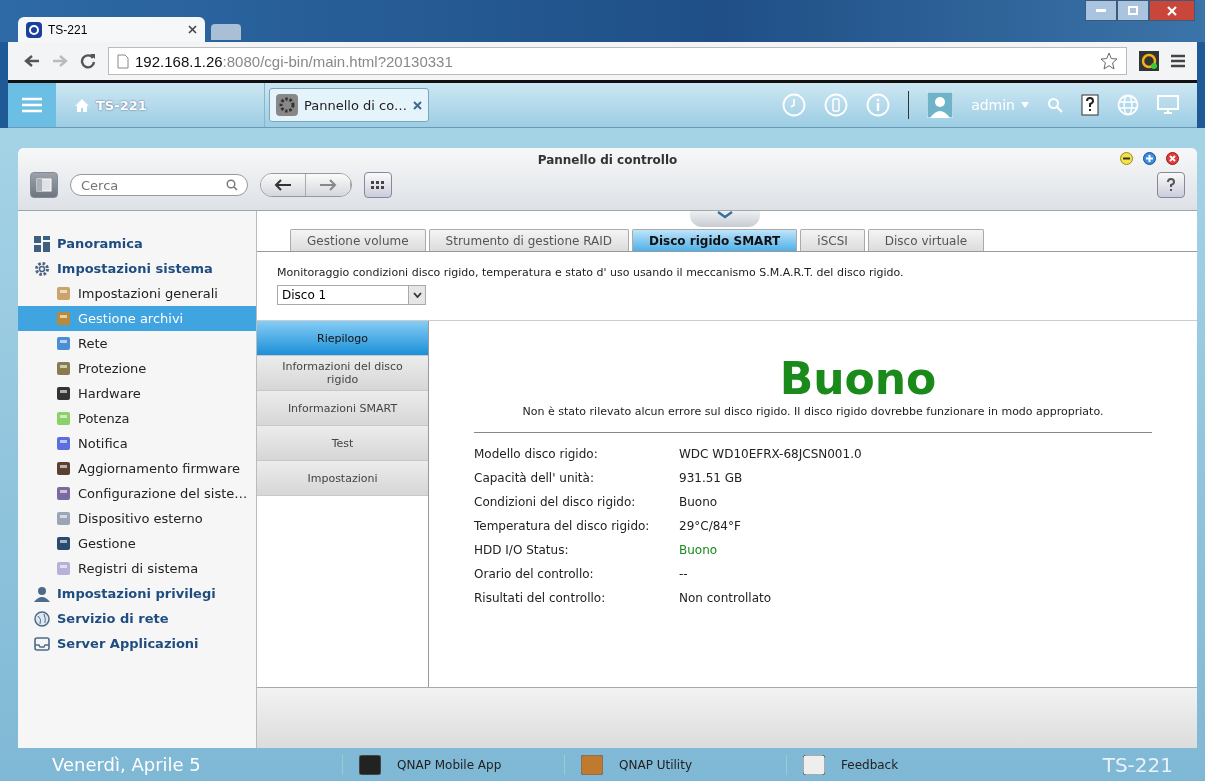 The image size is (1205, 781). I want to click on desktop-shortcut: QNAP Utility, so click(675, 764).